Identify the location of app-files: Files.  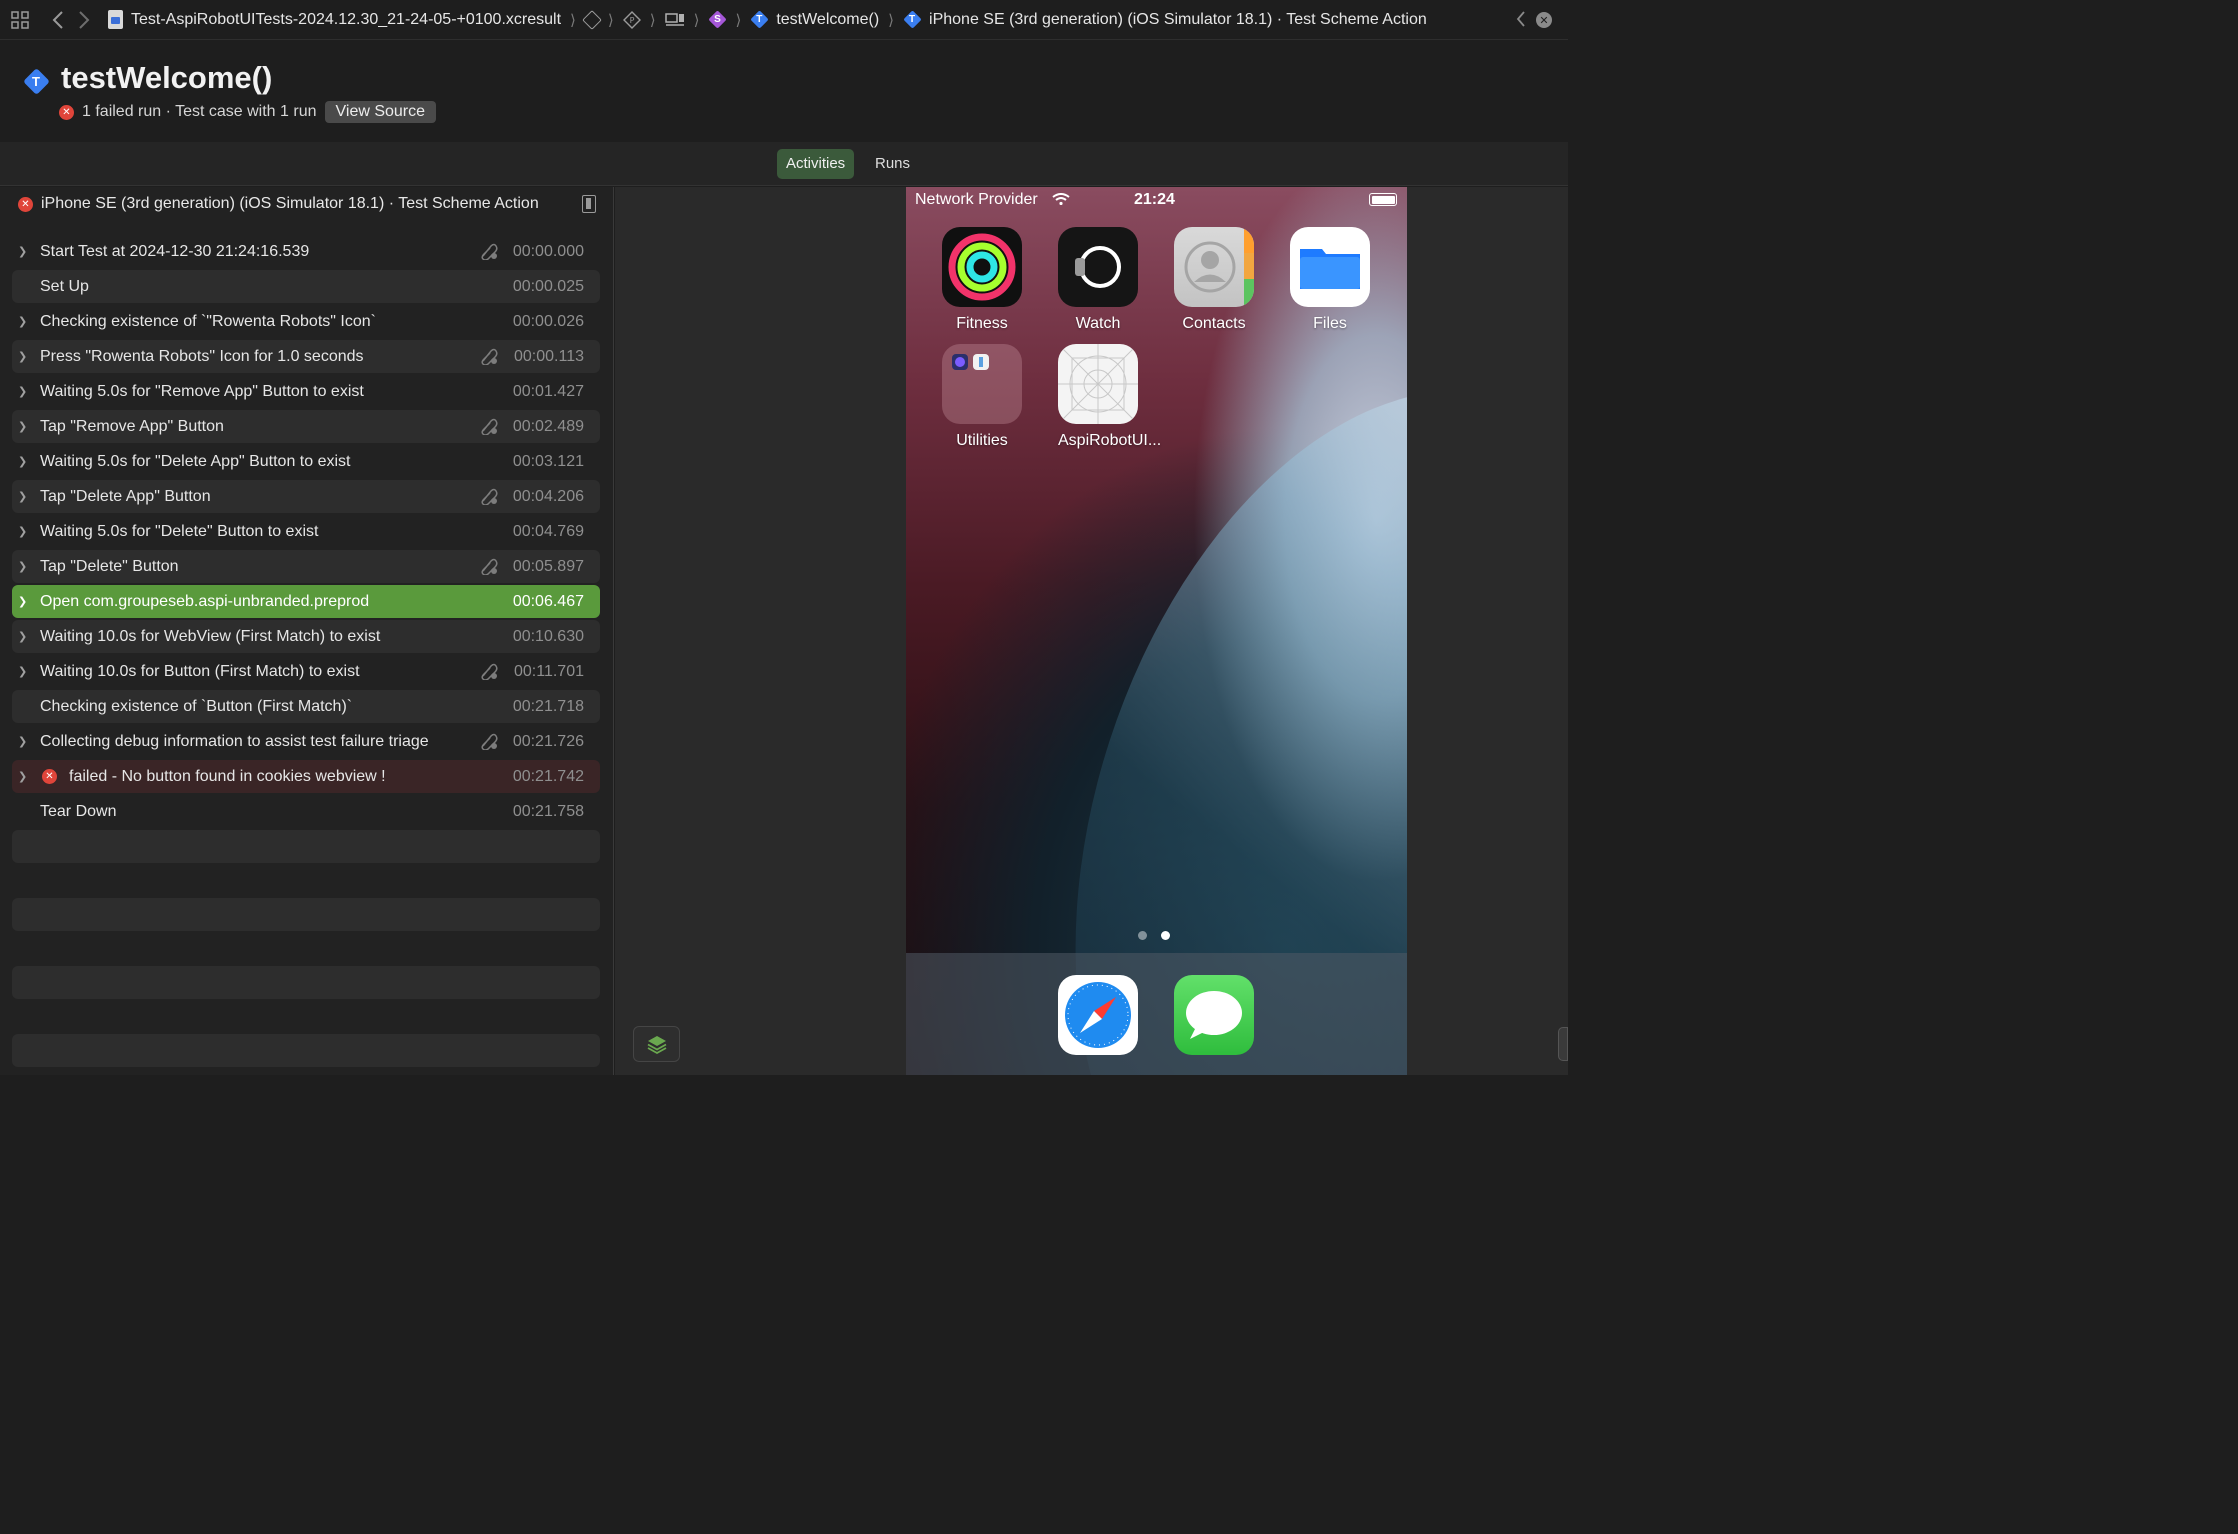
(1330, 280).